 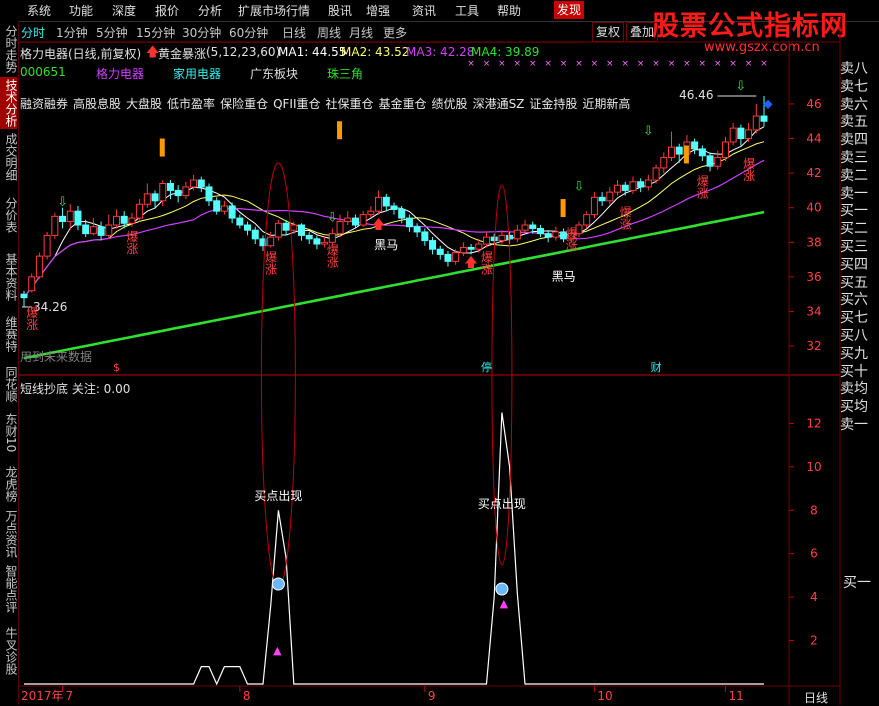 What do you see at coordinates (625, 218) in the screenshot?
I see `baozhang-label-6: 爆涨` at bounding box center [625, 218].